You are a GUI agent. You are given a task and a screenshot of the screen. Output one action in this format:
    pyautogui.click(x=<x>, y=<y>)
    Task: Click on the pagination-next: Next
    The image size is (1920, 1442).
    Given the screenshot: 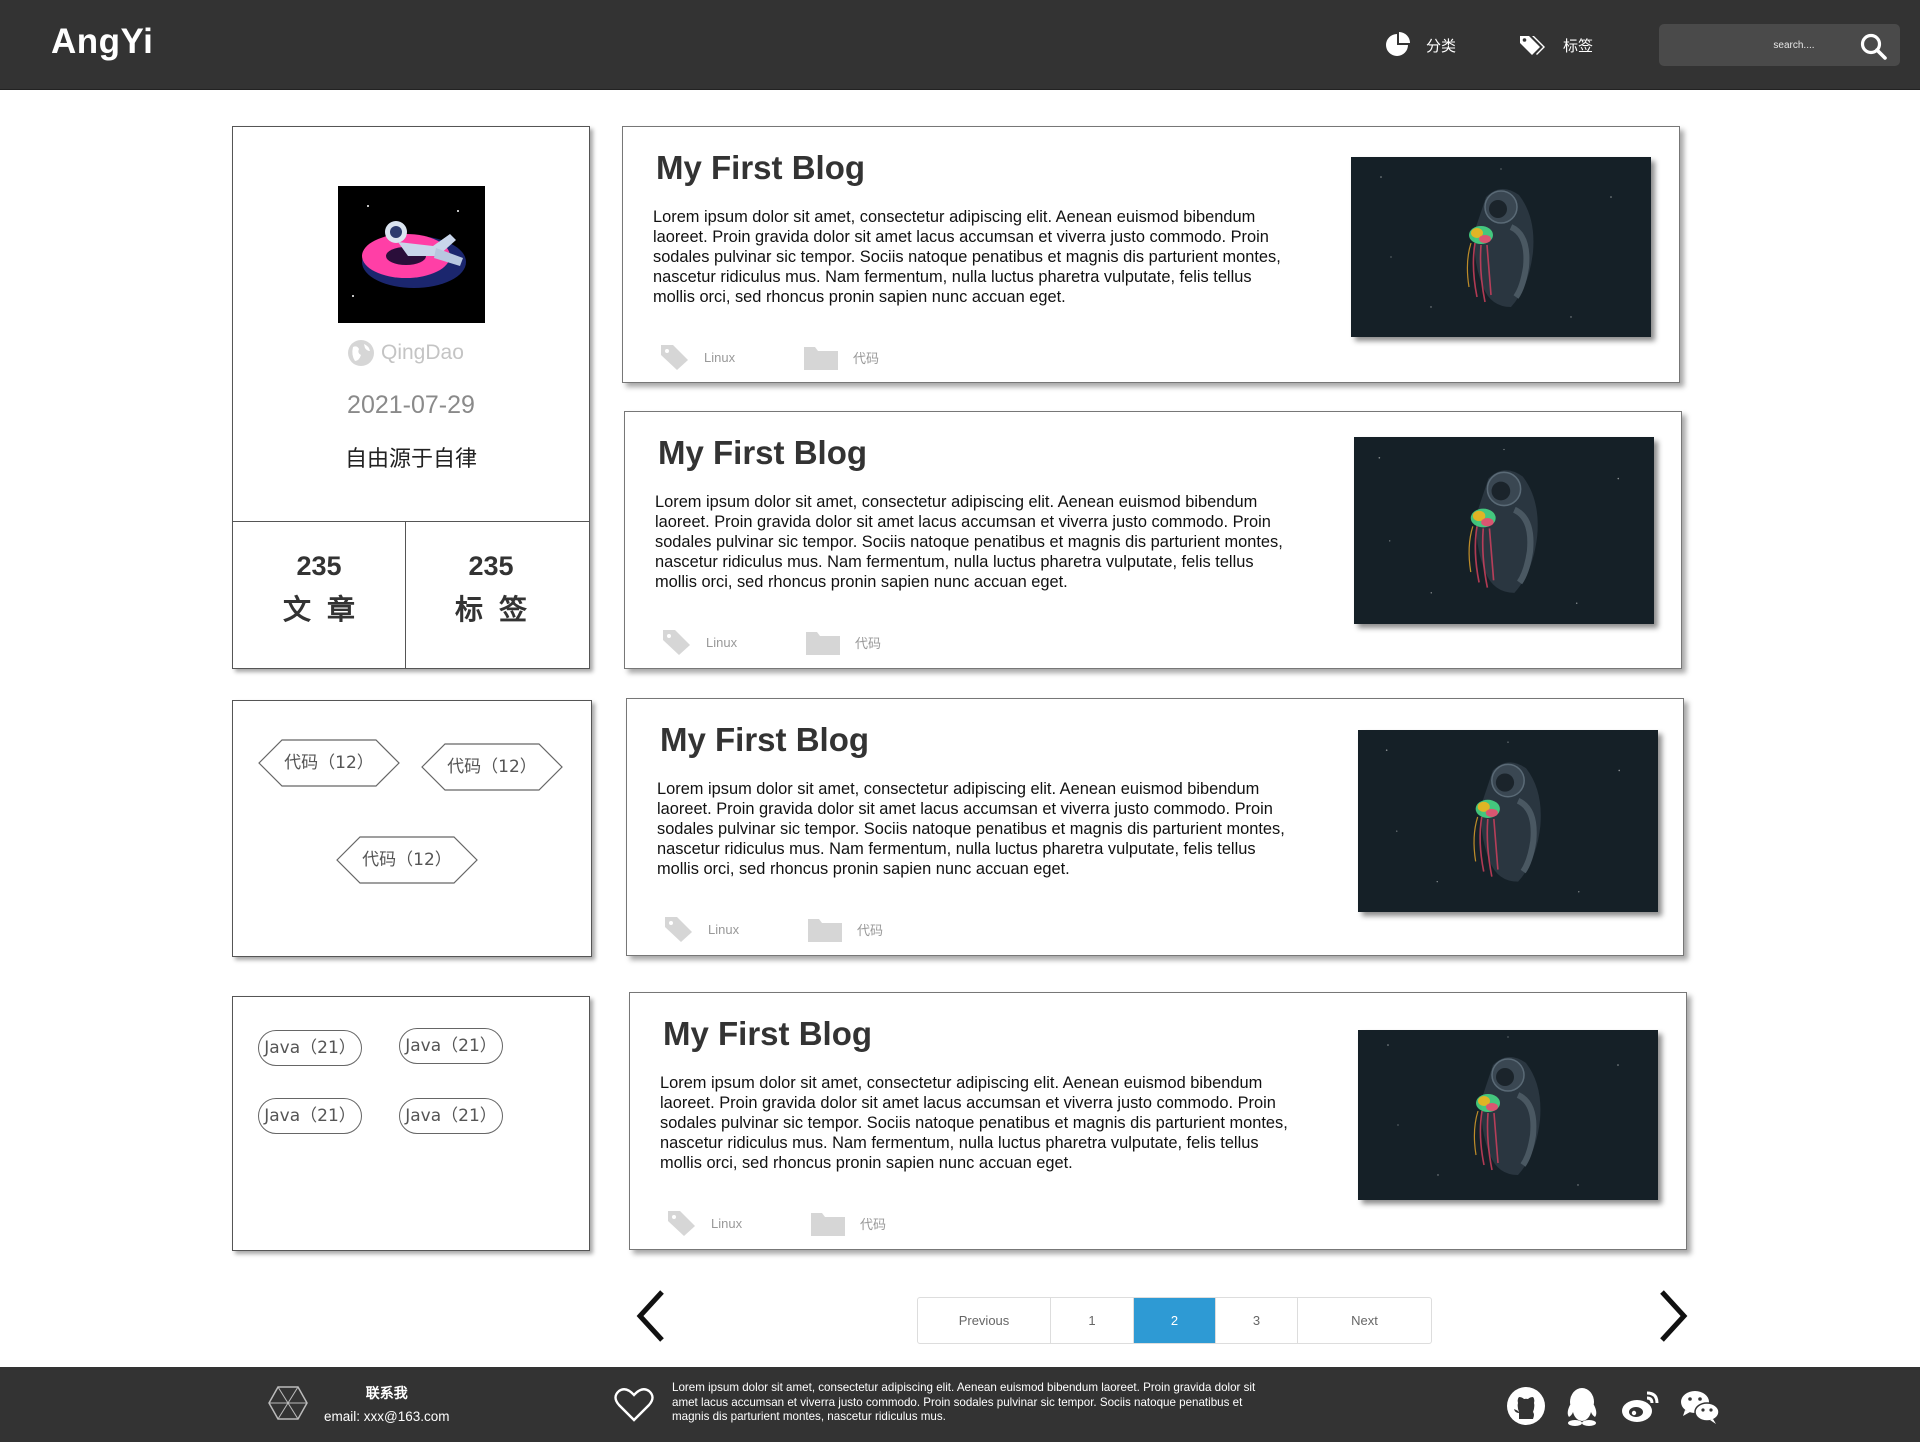 What is the action you would take?
    pyautogui.click(x=1364, y=1320)
    